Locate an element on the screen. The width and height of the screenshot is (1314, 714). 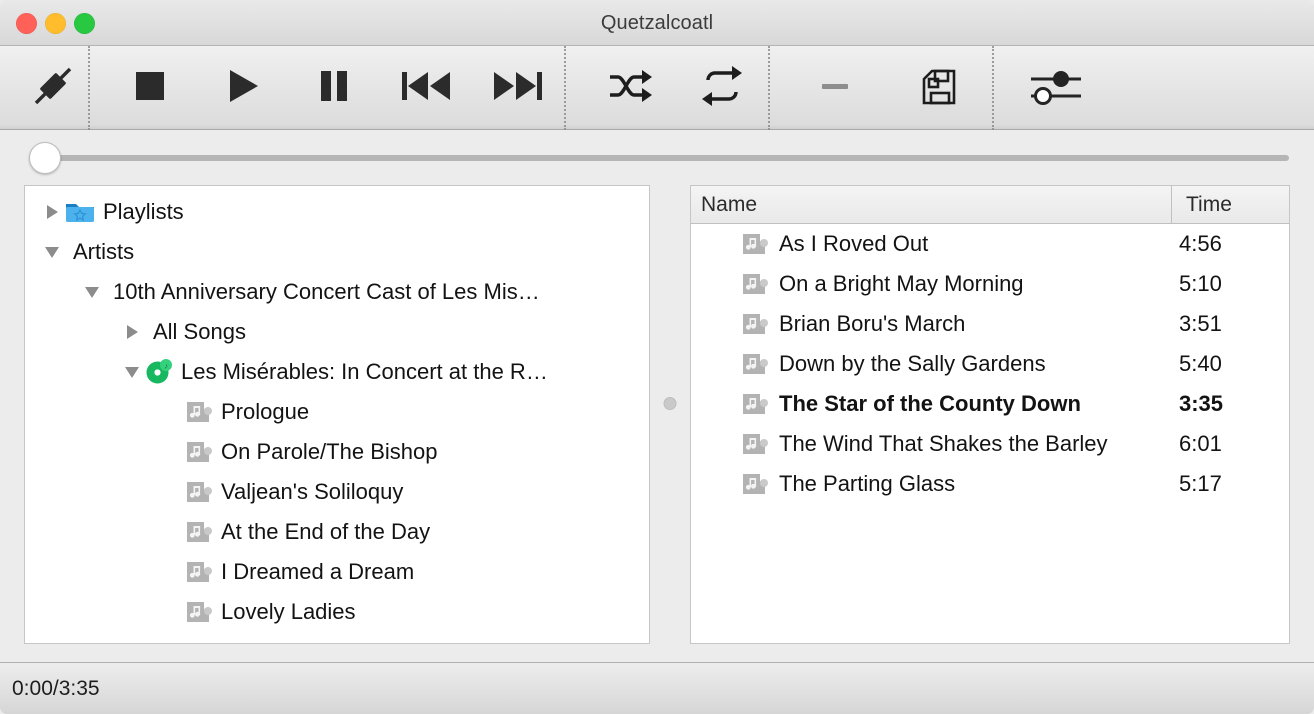
status-bar: 0:00/3:35 is located at coordinates (657, 688).